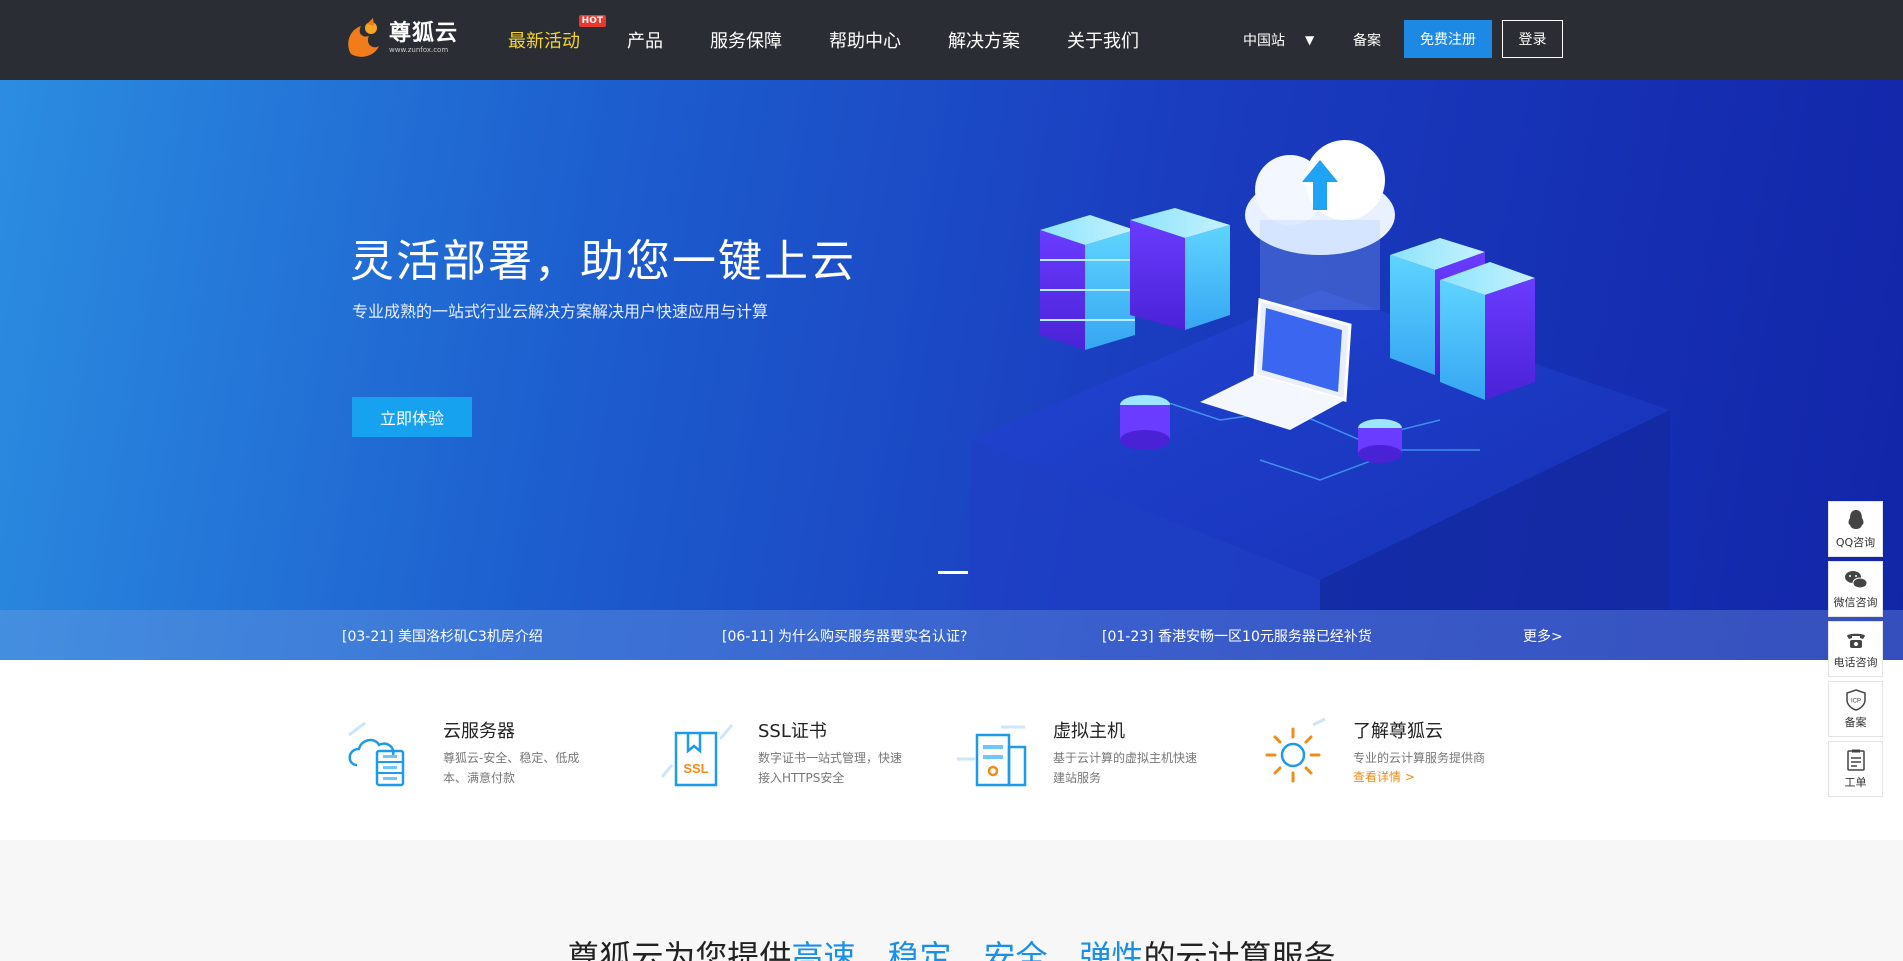 This screenshot has height=961, width=1903. I want to click on nav-item-label: 解决方案, so click(984, 41).